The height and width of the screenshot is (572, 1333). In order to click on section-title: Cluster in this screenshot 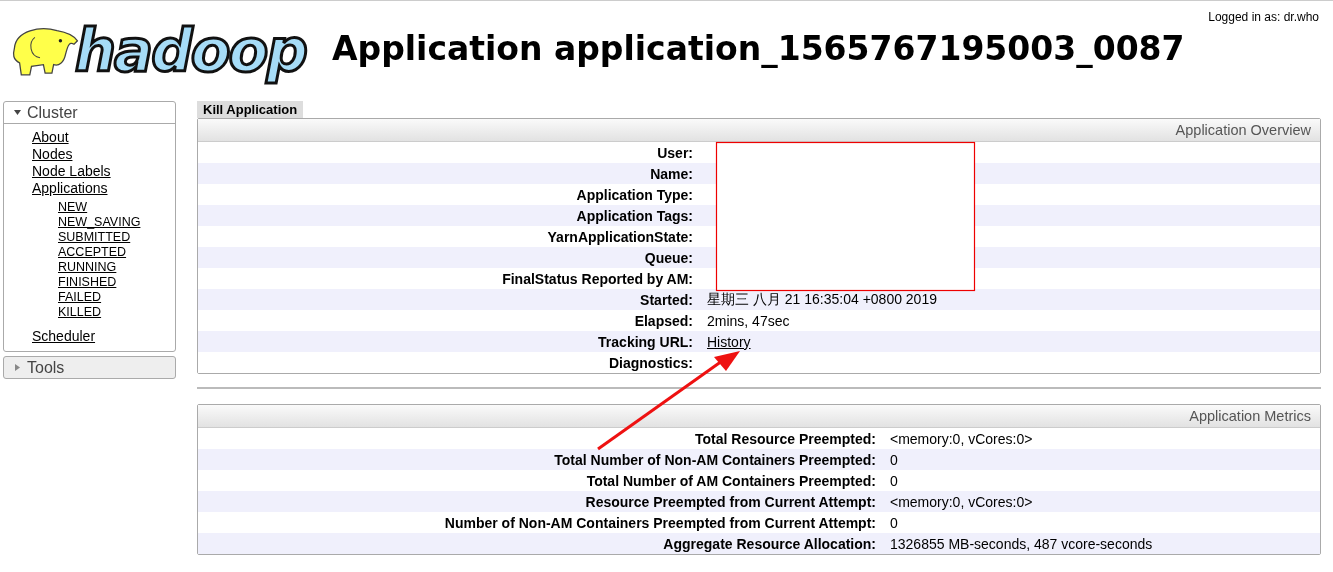, I will do `click(52, 112)`.